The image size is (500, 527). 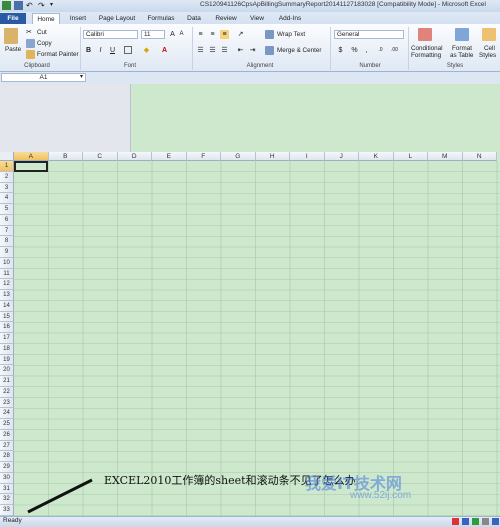 What do you see at coordinates (257, 18) in the screenshot?
I see `tab-view: View` at bounding box center [257, 18].